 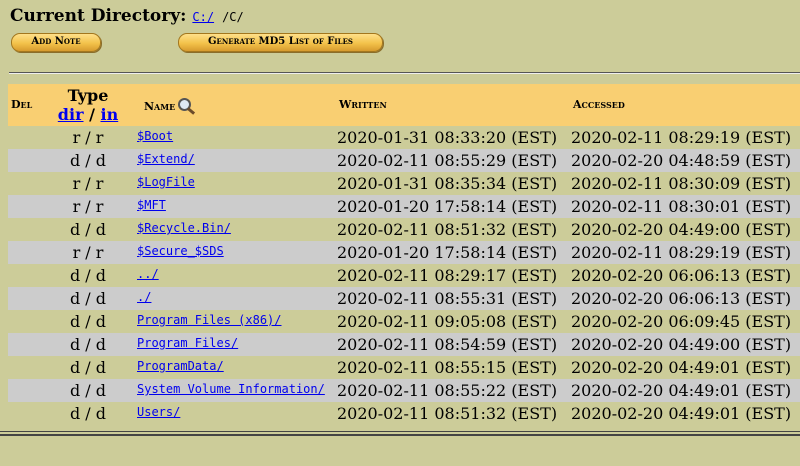 What do you see at coordinates (447, 160) in the screenshot?
I see `row-written: 2020-02-11 08:55:29 (EST)` at bounding box center [447, 160].